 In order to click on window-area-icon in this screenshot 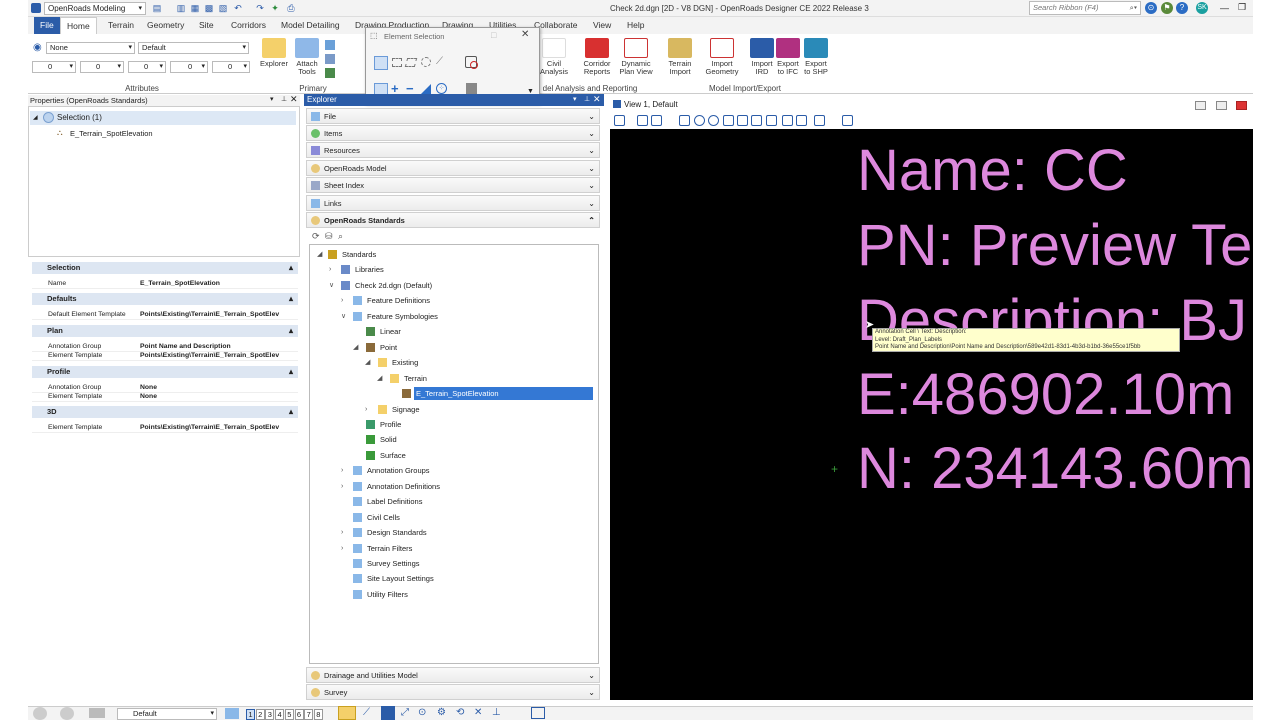, I will do `click(728, 120)`.